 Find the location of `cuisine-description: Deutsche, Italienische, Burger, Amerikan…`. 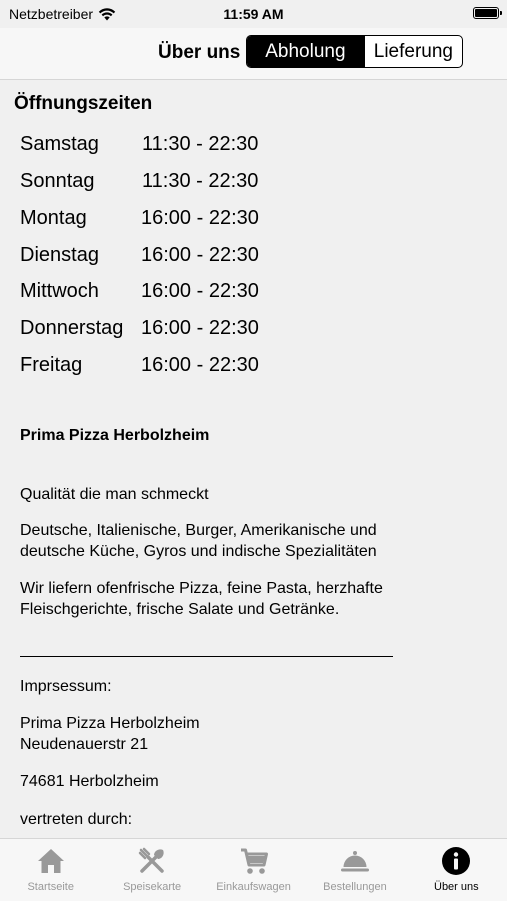

cuisine-description: Deutsche, Italienische, Burger, Amerikan… is located at coordinates (198, 541).